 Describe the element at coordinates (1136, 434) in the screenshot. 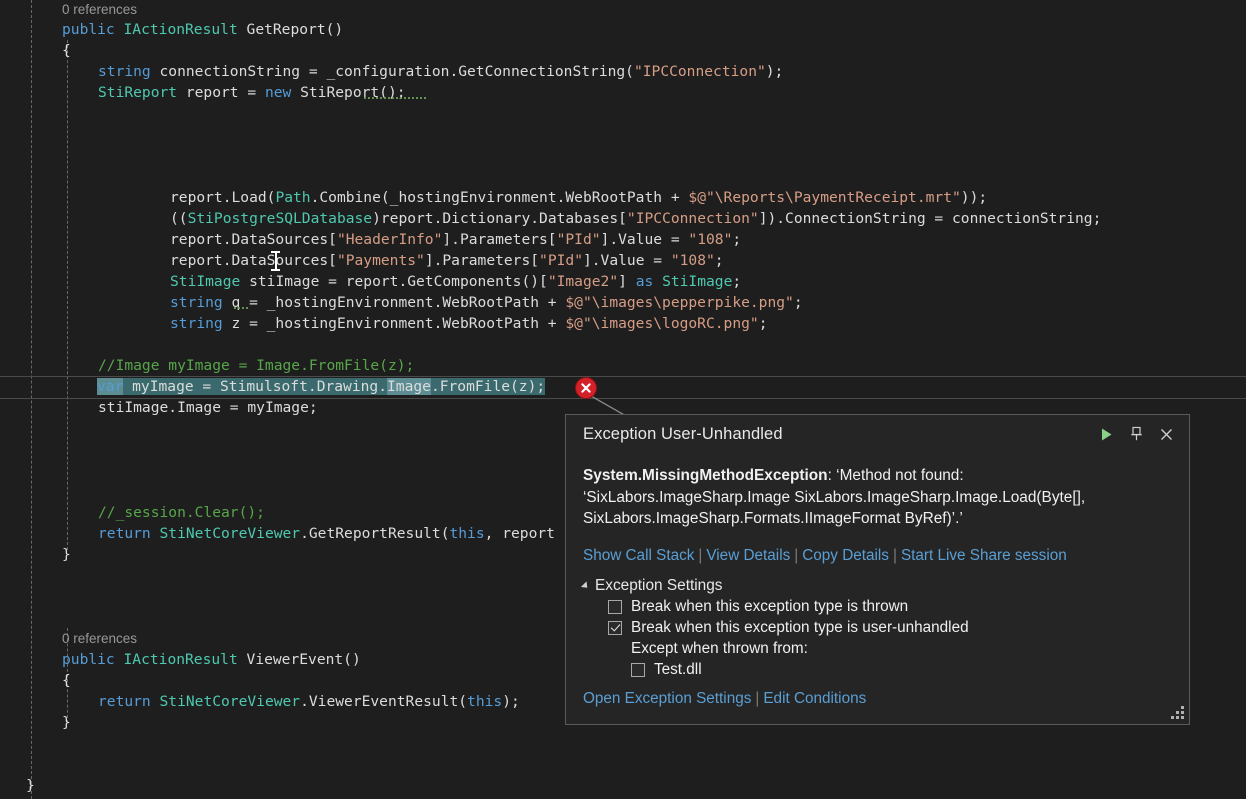

I see `pin-button` at that location.